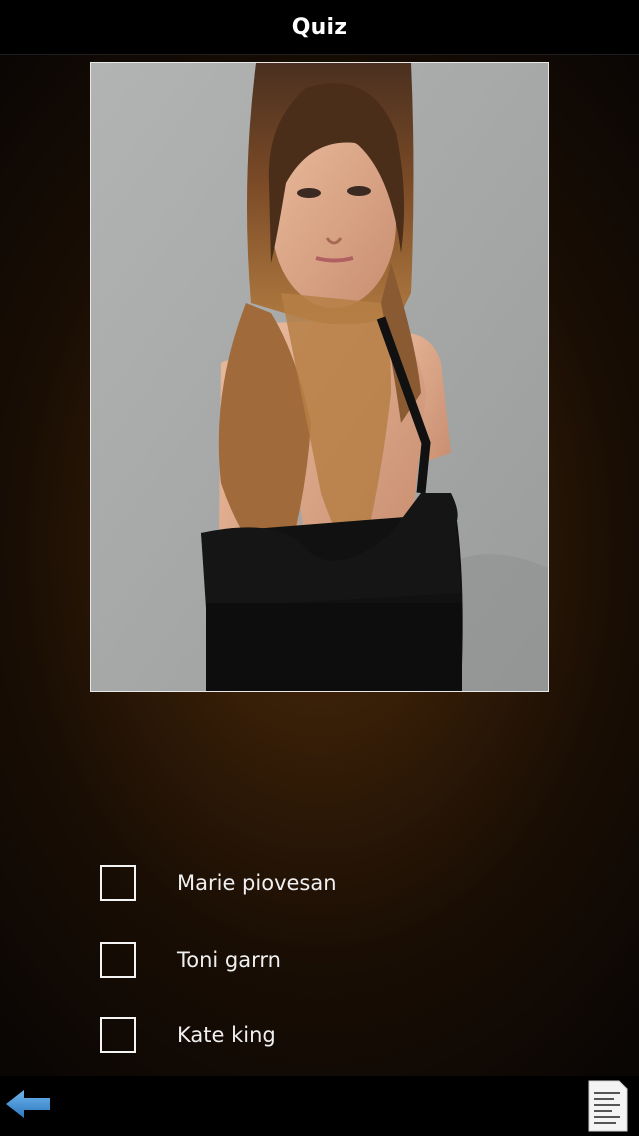  I want to click on answer-label-3: Kate king, so click(226, 1035).